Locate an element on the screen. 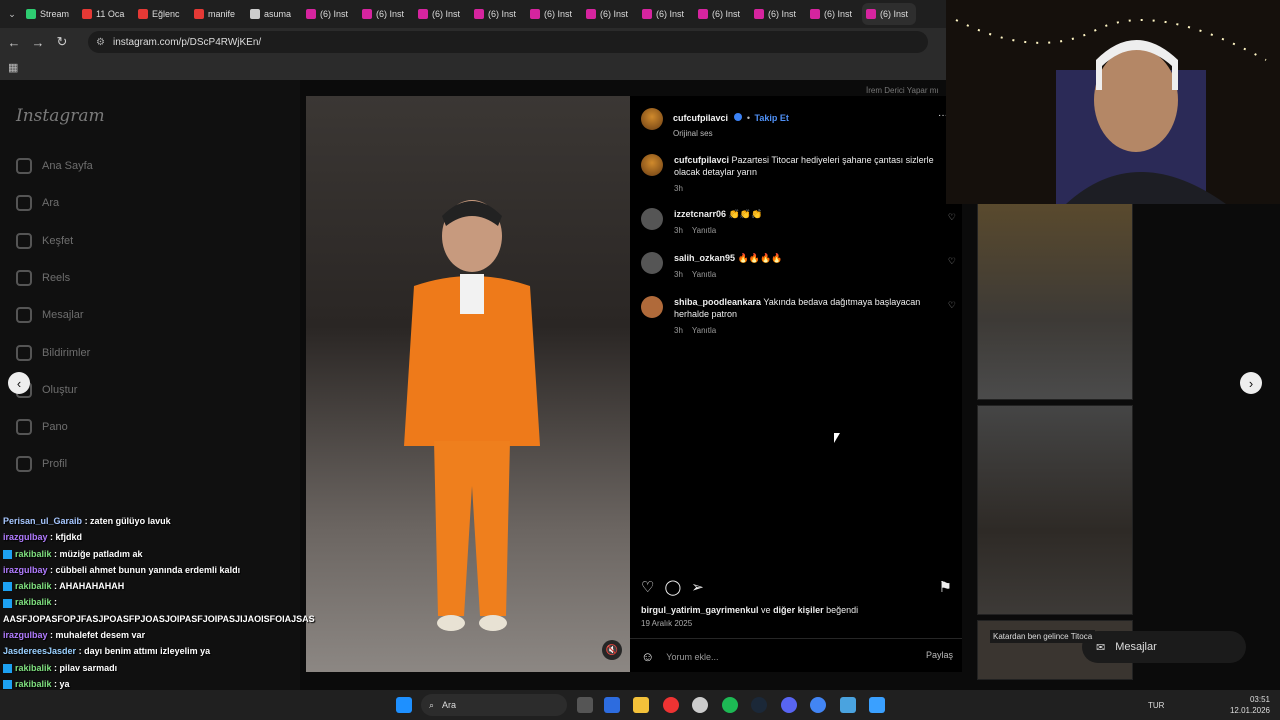  instagram-logo: Instagram is located at coordinates (60, 116).